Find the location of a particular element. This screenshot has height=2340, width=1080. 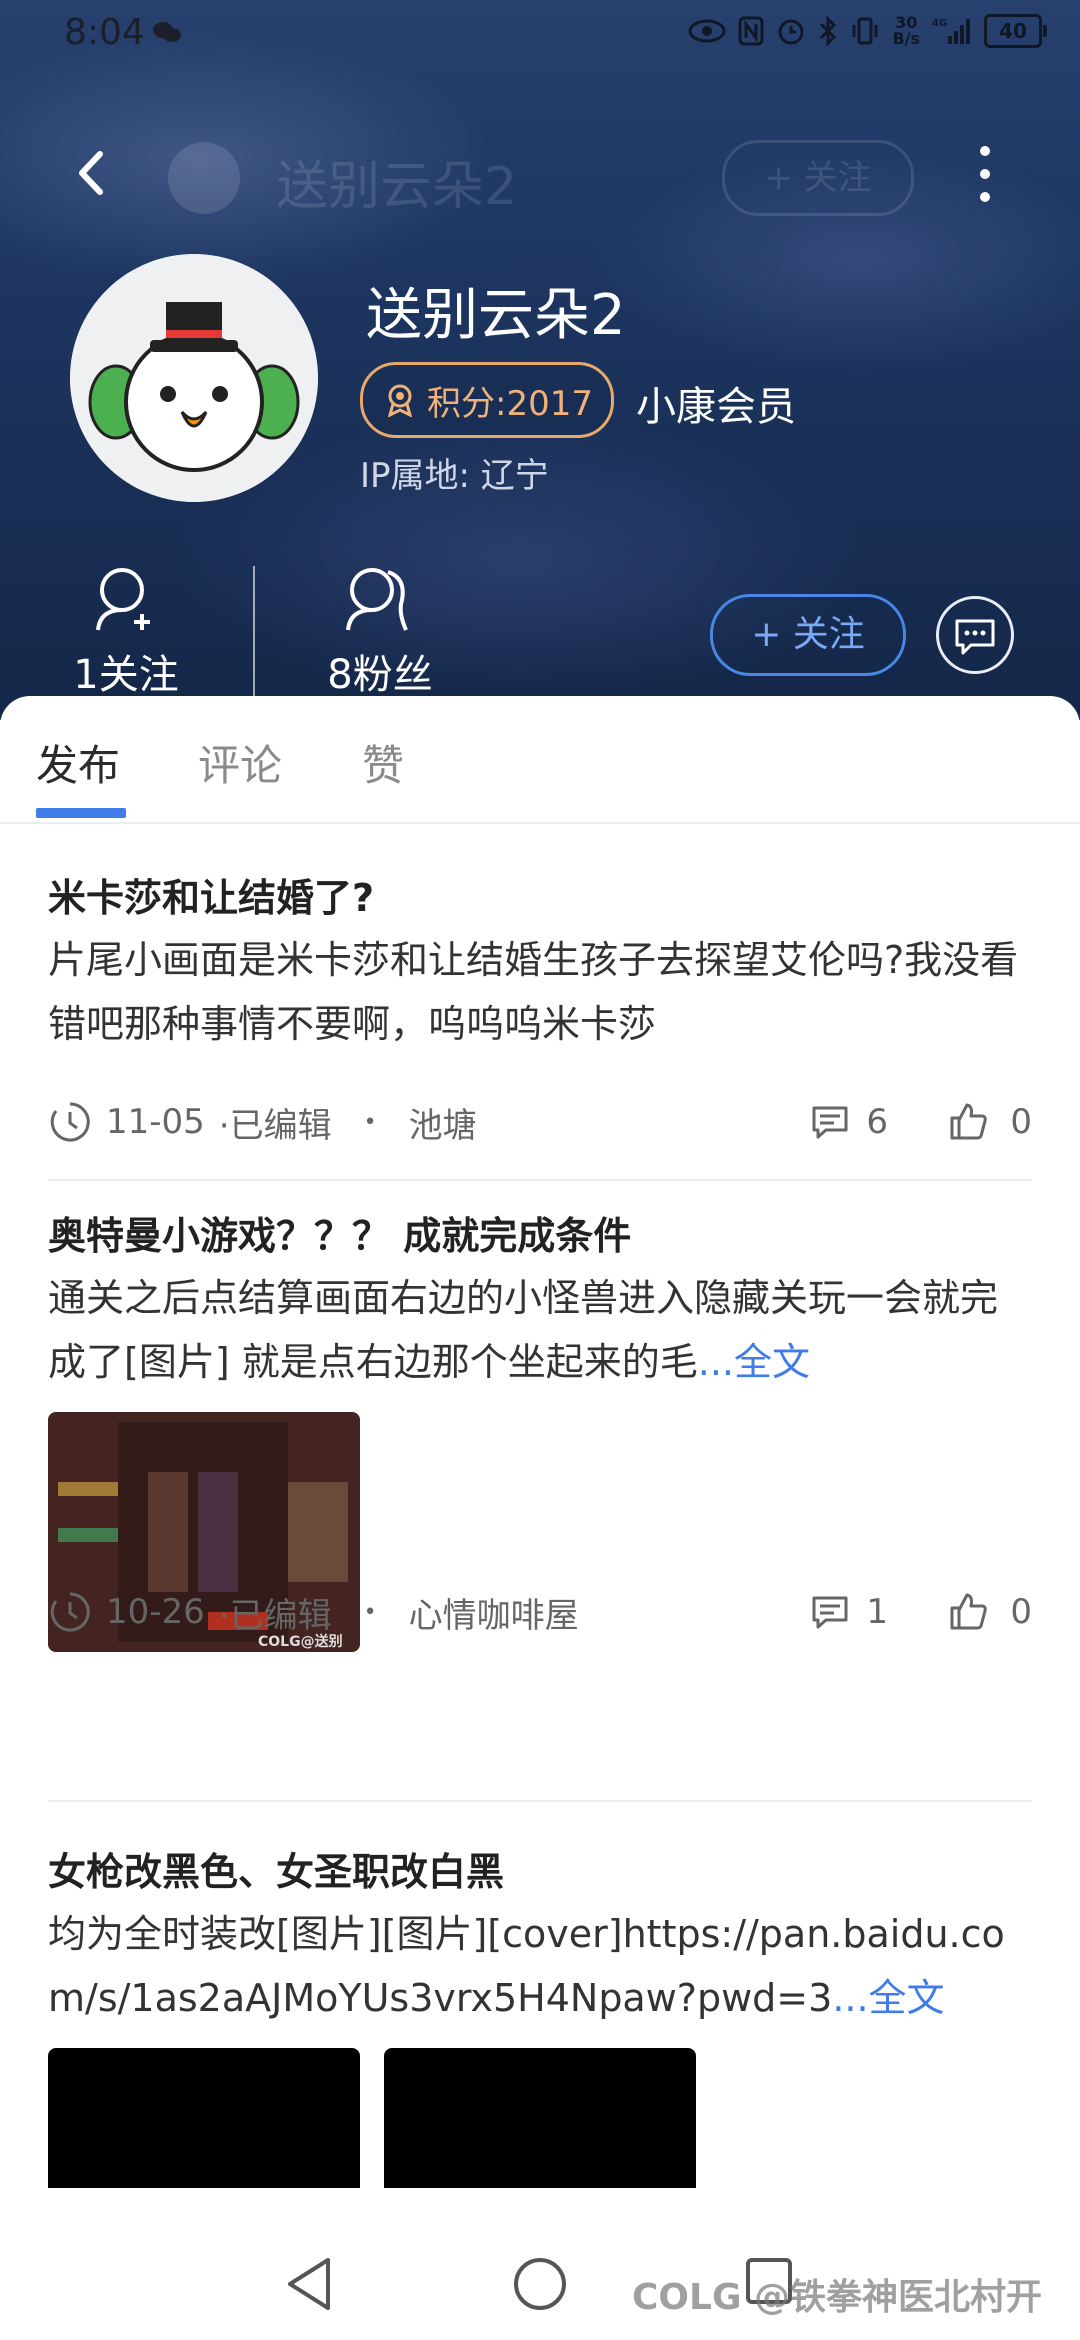

tab-indicator is located at coordinates (81, 813).